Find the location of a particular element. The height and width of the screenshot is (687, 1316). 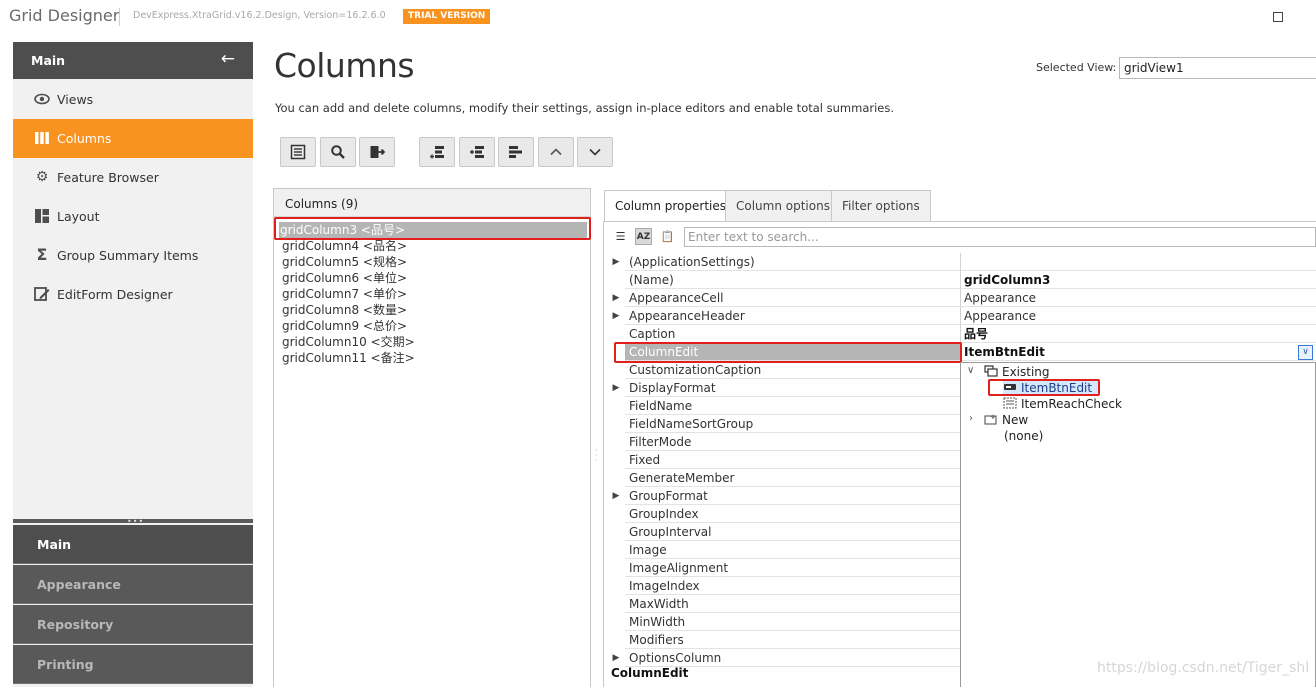

title-separator is located at coordinates (119, 17).